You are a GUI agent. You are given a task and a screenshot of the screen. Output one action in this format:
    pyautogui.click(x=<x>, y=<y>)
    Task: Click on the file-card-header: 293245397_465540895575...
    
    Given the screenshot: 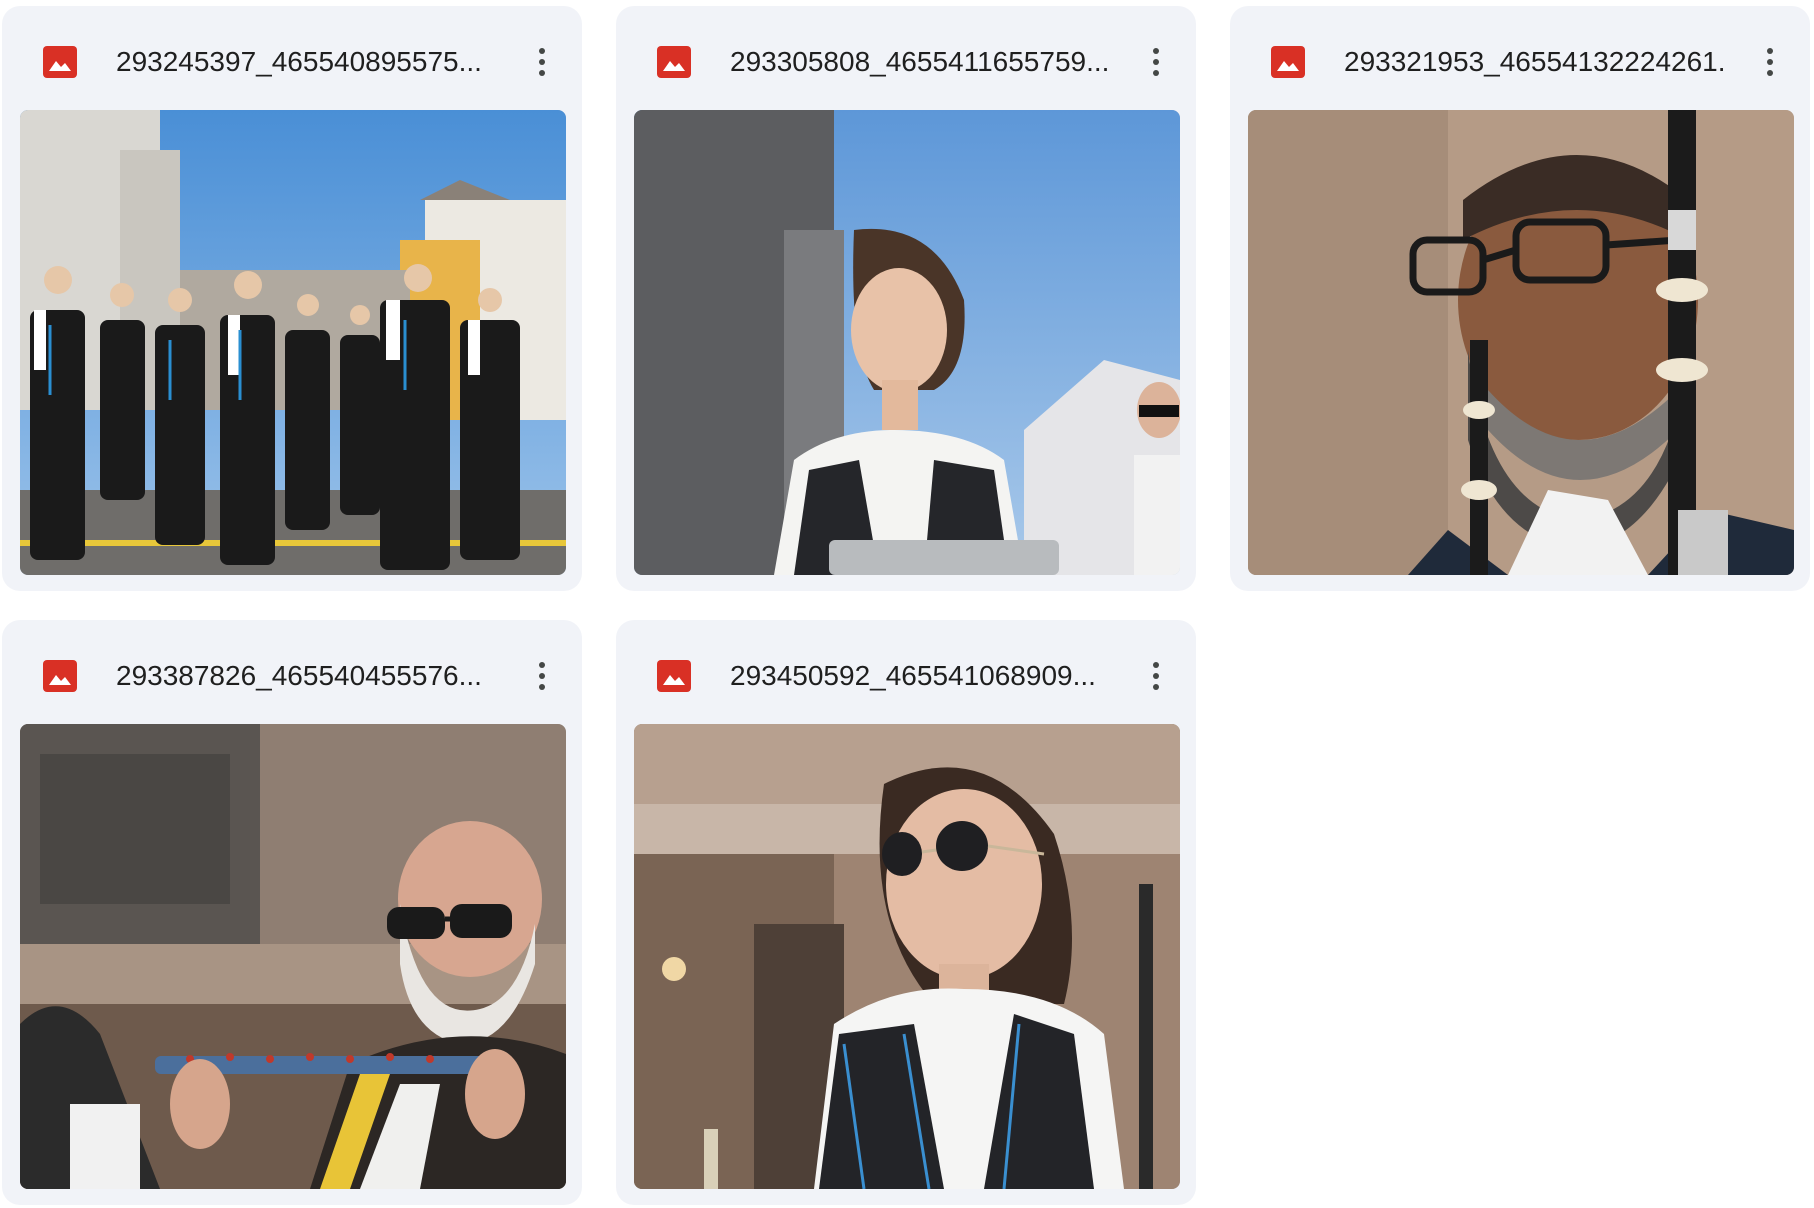 What is the action you would take?
    pyautogui.click(x=292, y=58)
    